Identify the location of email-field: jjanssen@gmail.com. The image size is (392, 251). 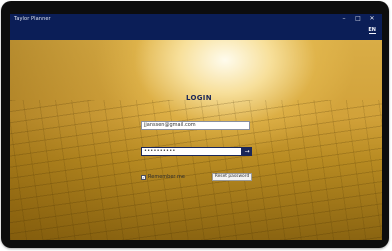
(195, 125).